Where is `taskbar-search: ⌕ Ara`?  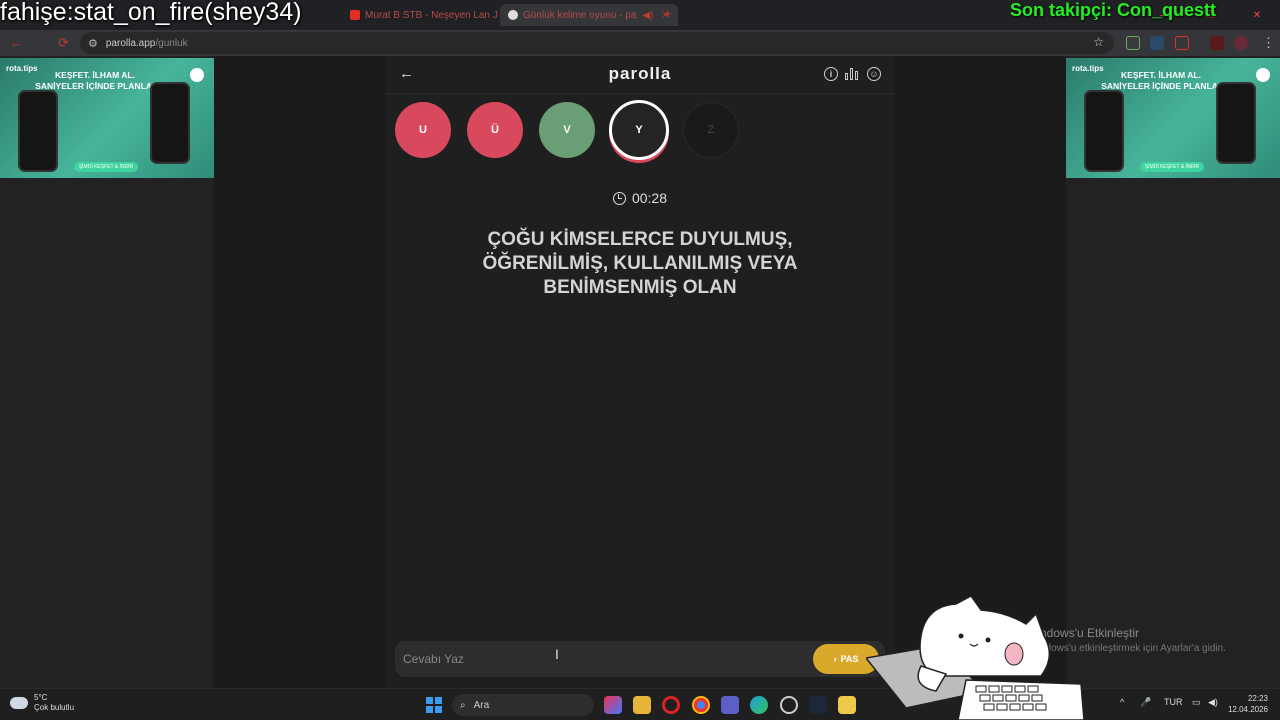
taskbar-search: ⌕ Ara is located at coordinates (523, 705).